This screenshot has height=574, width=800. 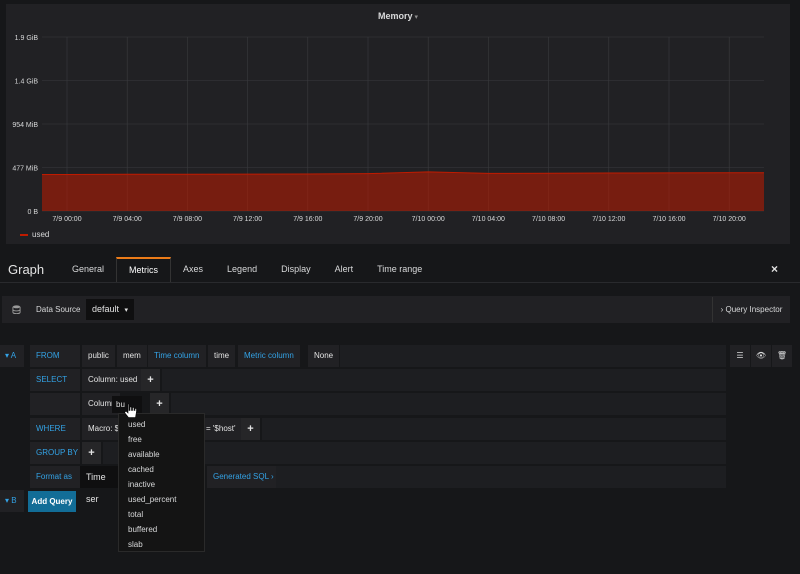 What do you see at coordinates (52, 501) in the screenshot?
I see `add-query-button: Add Query` at bounding box center [52, 501].